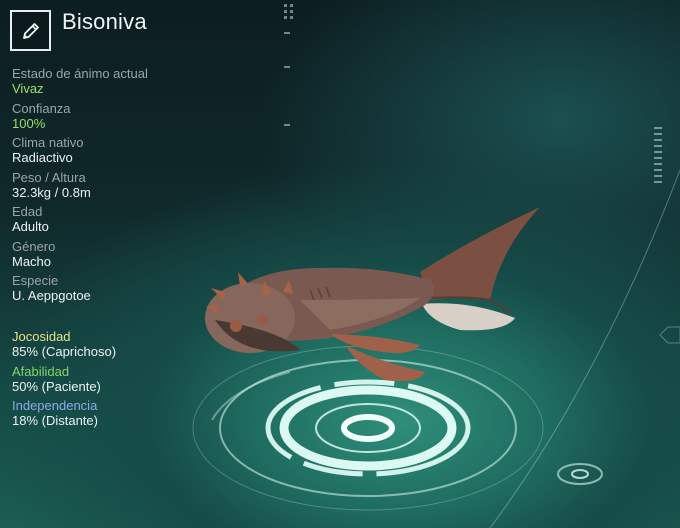 The image size is (680, 528). I want to click on stat-label: Confianza, so click(41, 108).